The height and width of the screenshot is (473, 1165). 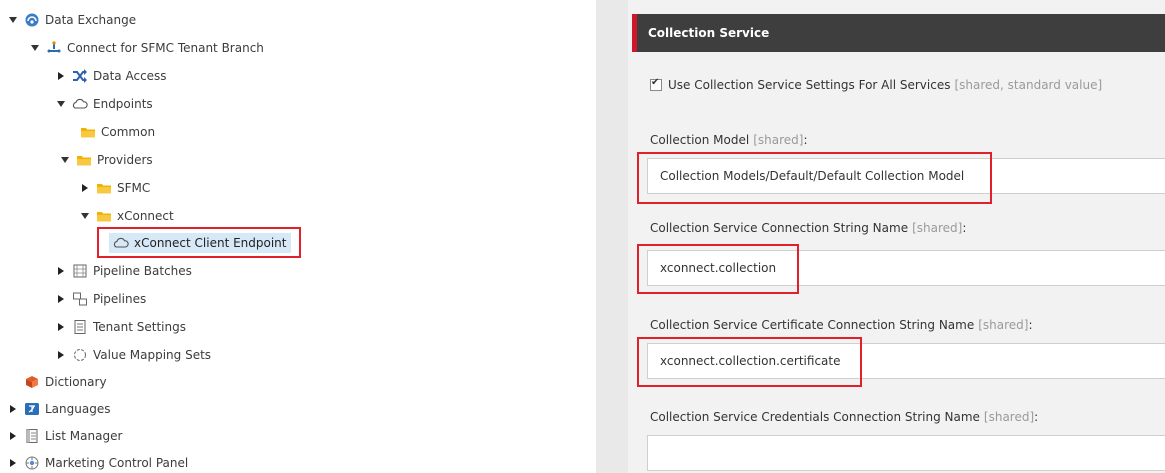 What do you see at coordinates (612, 236) in the screenshot?
I see `panel-divider` at bounding box center [612, 236].